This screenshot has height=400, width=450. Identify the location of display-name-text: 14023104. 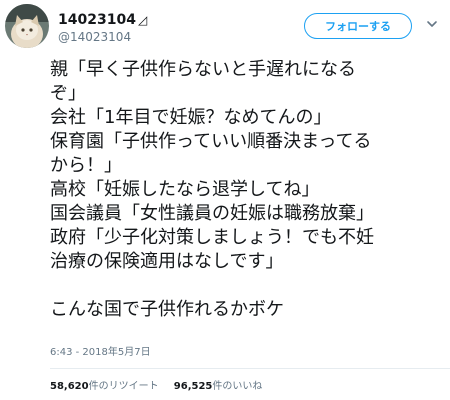
(97, 20).